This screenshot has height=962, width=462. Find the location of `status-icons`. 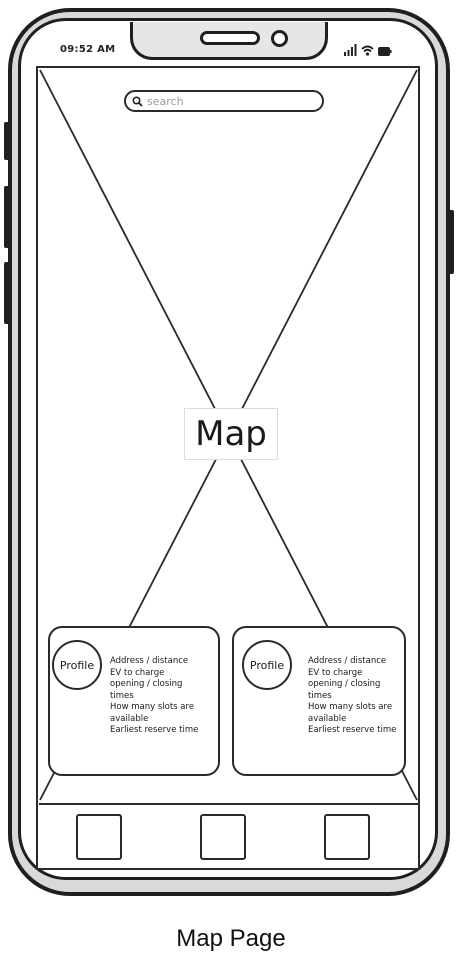

status-icons is located at coordinates (367, 49).